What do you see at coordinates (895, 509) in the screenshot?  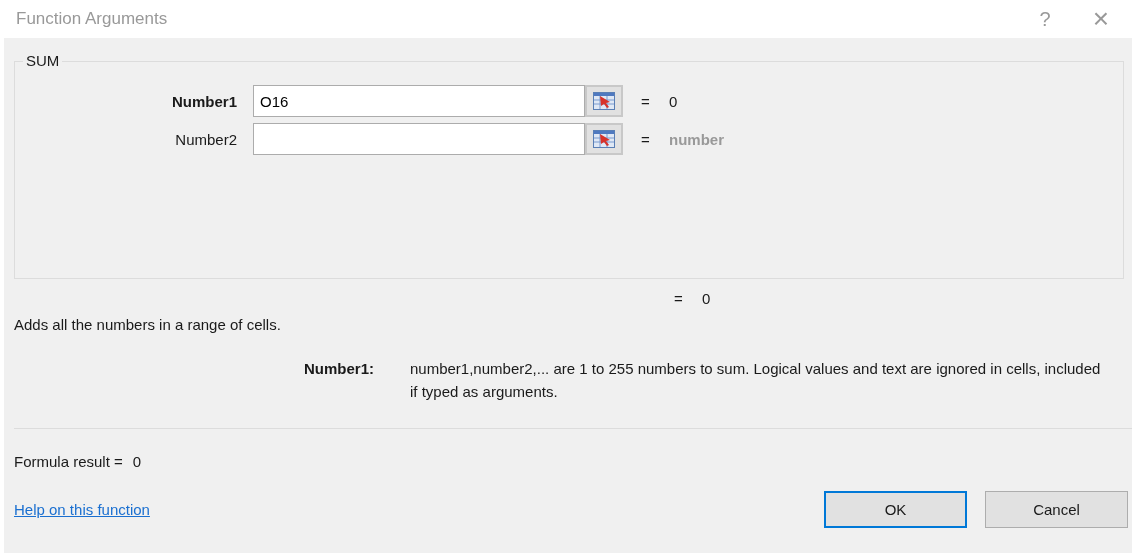 I see `dialog-button: OK` at bounding box center [895, 509].